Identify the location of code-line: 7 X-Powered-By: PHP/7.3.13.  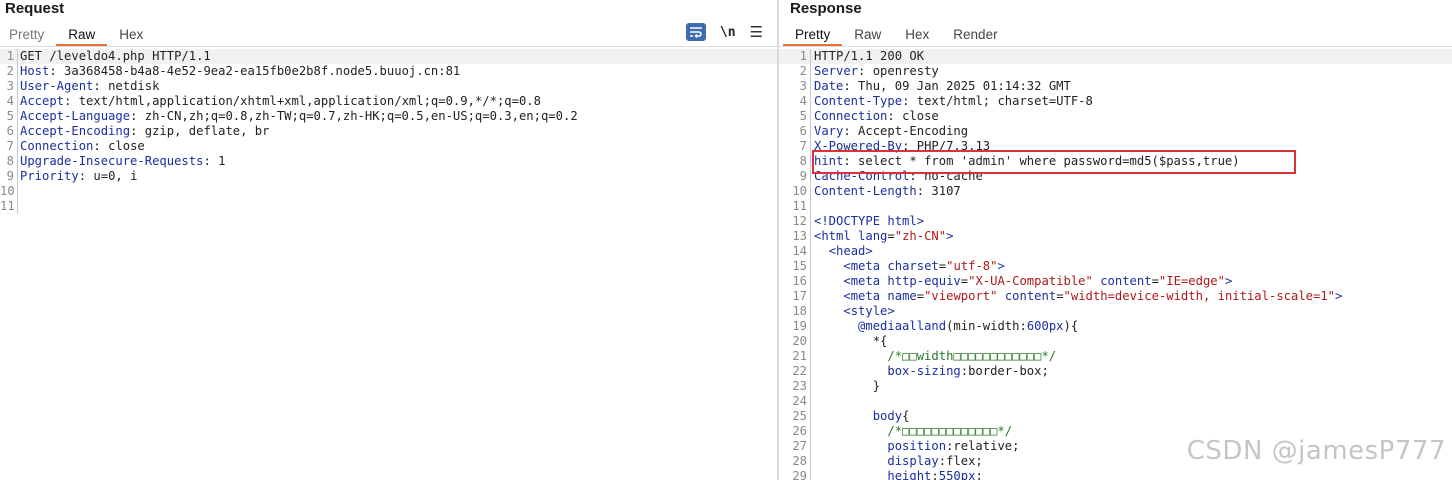
(1115, 146).